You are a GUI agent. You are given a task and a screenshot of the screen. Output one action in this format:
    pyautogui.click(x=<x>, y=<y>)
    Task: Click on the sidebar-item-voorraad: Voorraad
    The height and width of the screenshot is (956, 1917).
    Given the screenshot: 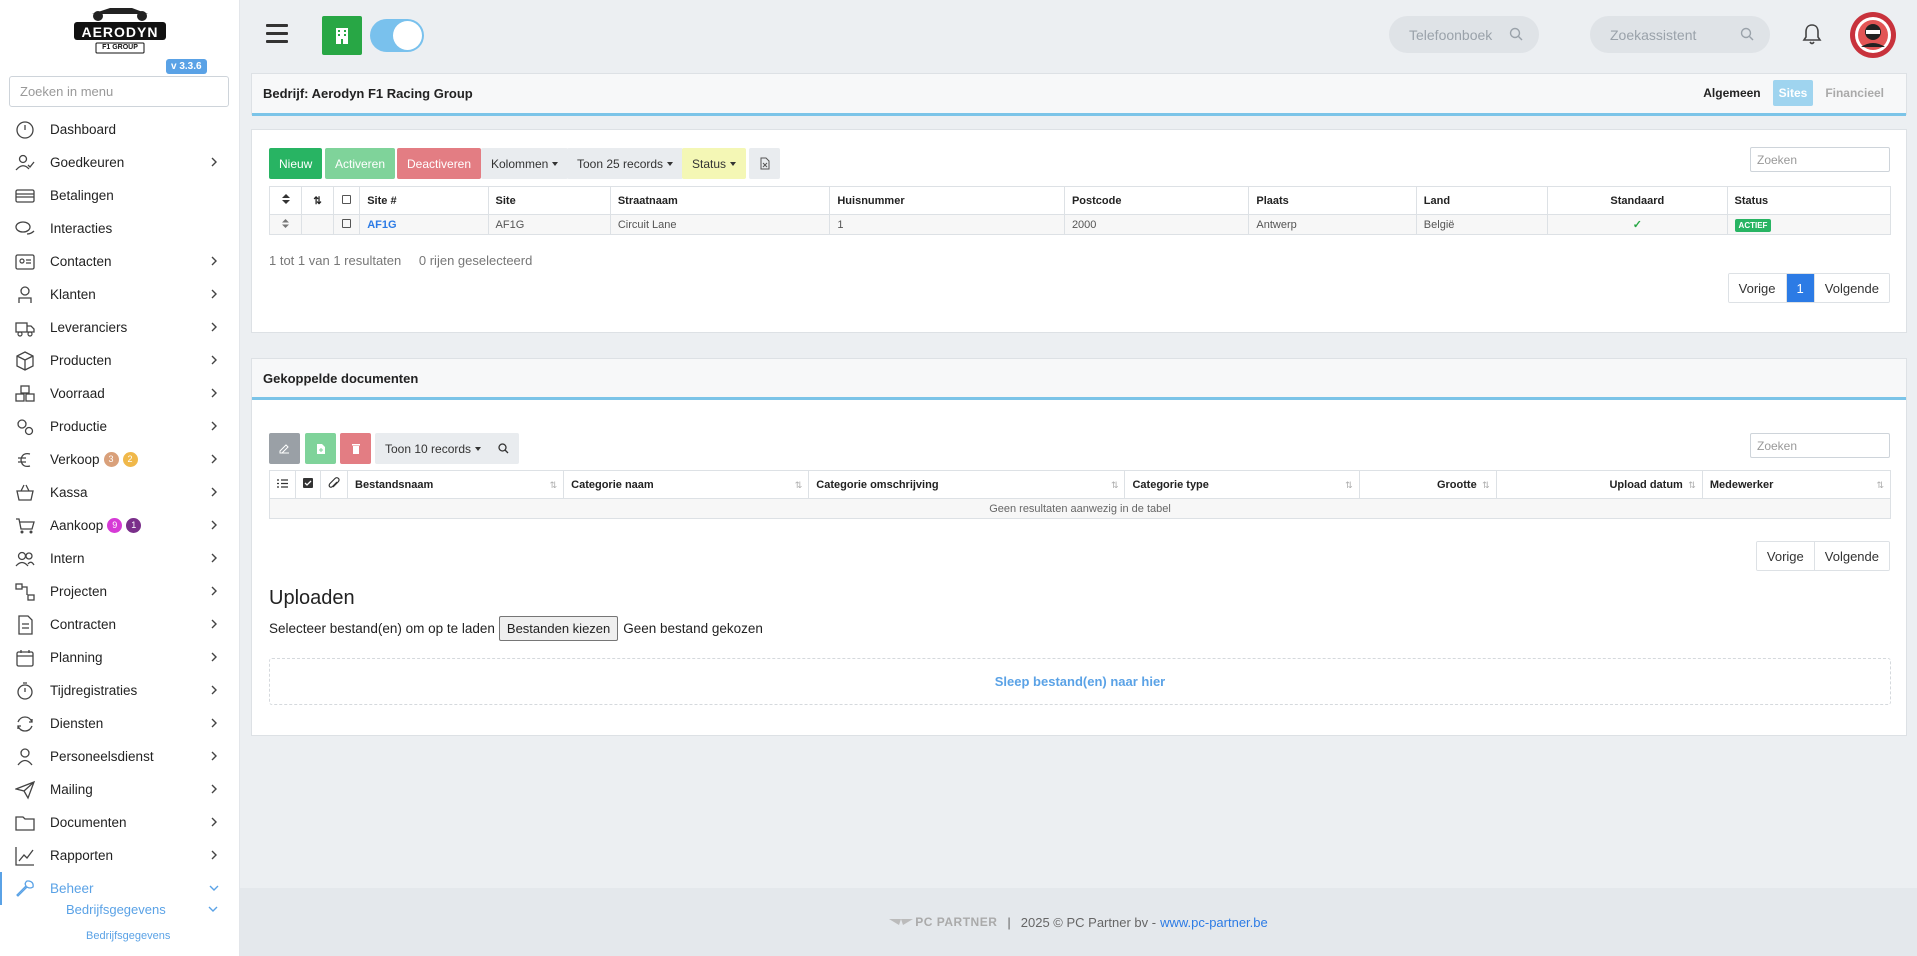 What is the action you would take?
    pyautogui.click(x=119, y=393)
    